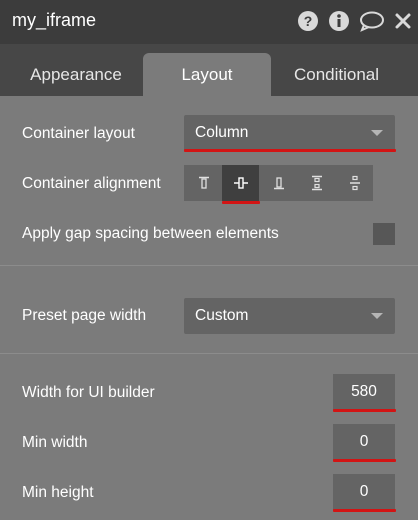  Describe the element at coordinates (91, 183) in the screenshot. I see `container-alignment-label: Container alignment` at that location.